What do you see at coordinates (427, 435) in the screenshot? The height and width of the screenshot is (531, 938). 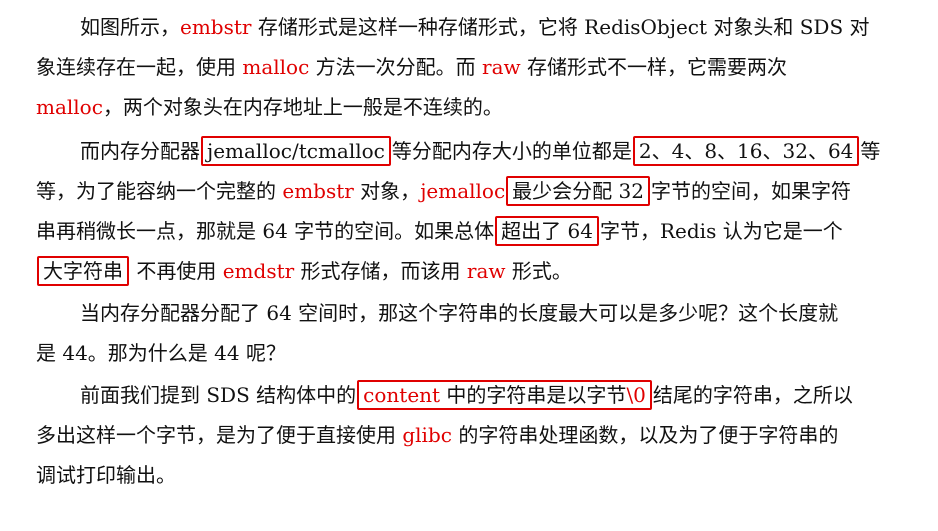 I see `code-term: glibc` at bounding box center [427, 435].